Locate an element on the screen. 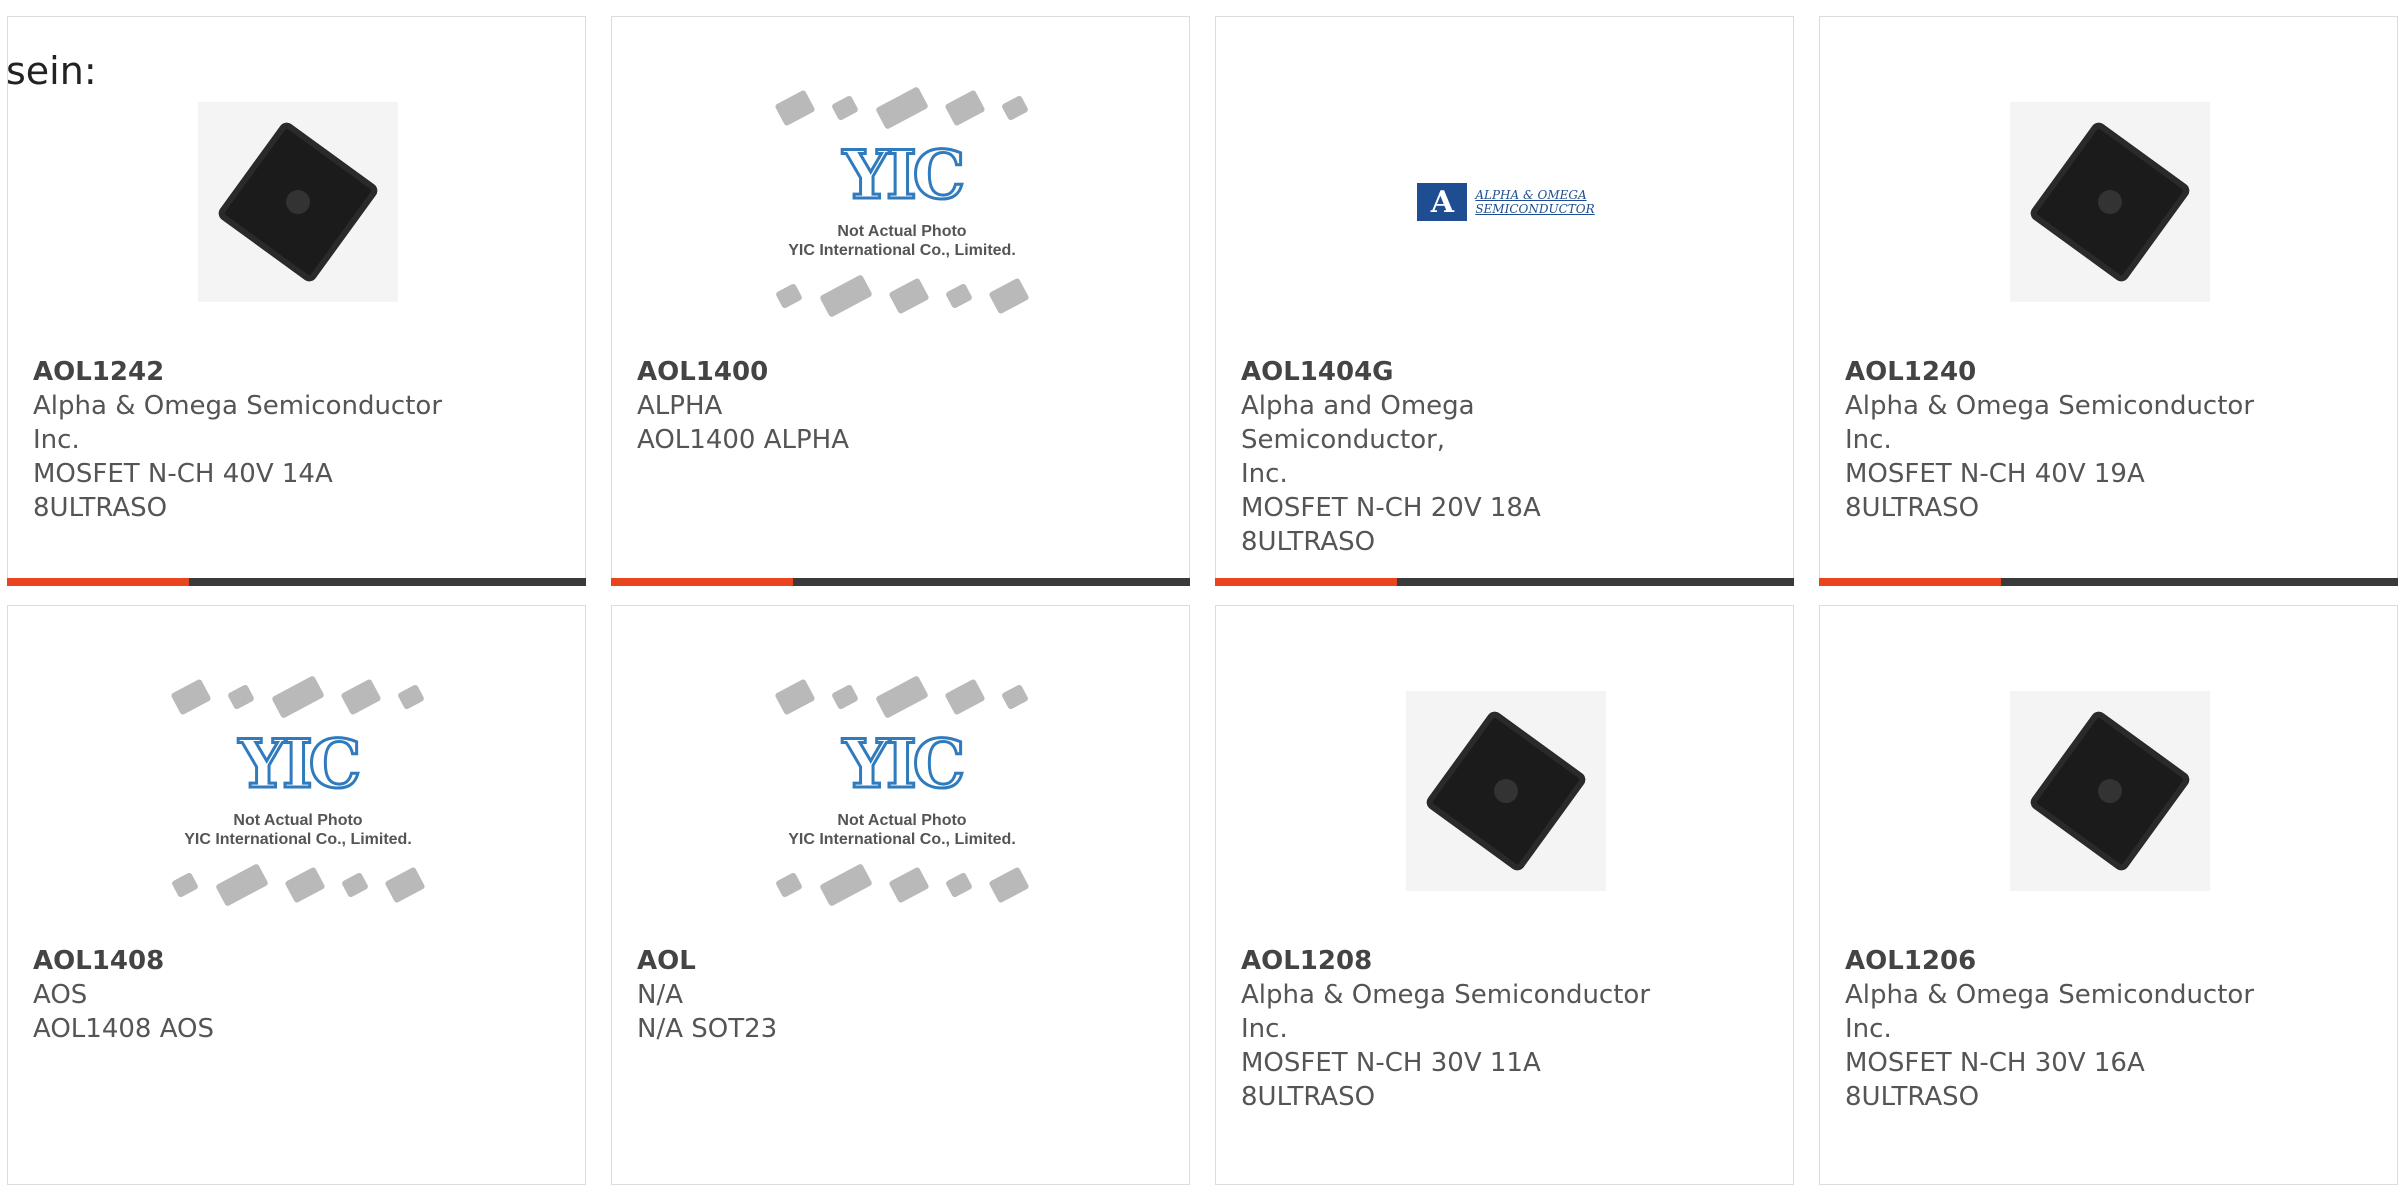 The width and height of the screenshot is (2400, 1185). intro-text: sein: is located at coordinates (51, 71).